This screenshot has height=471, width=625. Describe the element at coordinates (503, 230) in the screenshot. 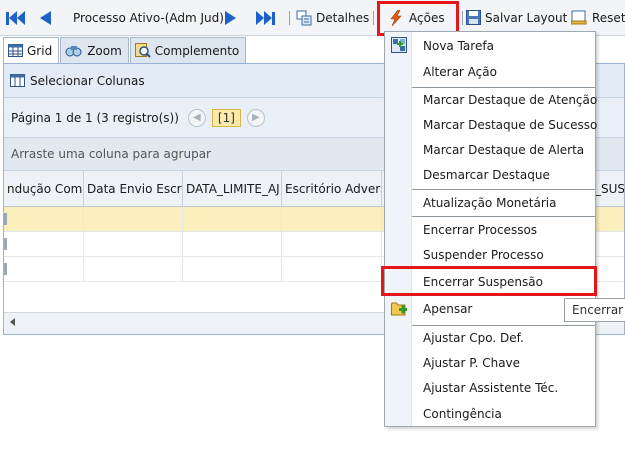

I see `menu-item-encerrar-processos: Encerrar Processos` at that location.